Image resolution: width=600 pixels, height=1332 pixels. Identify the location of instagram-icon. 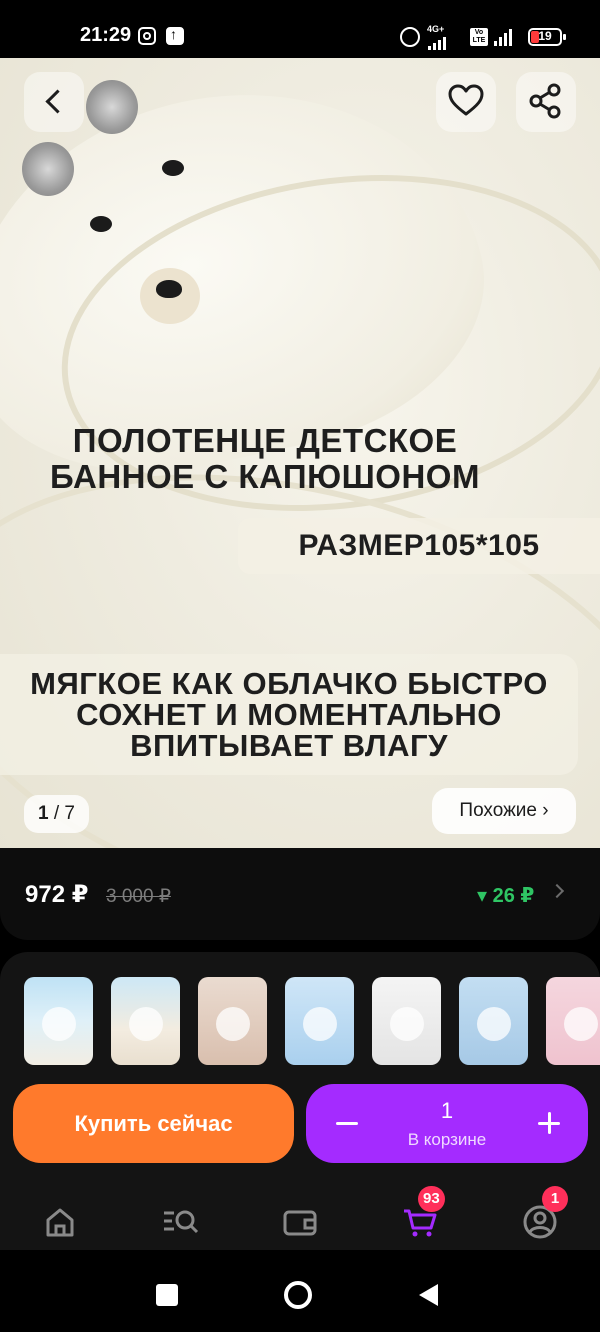
(147, 36).